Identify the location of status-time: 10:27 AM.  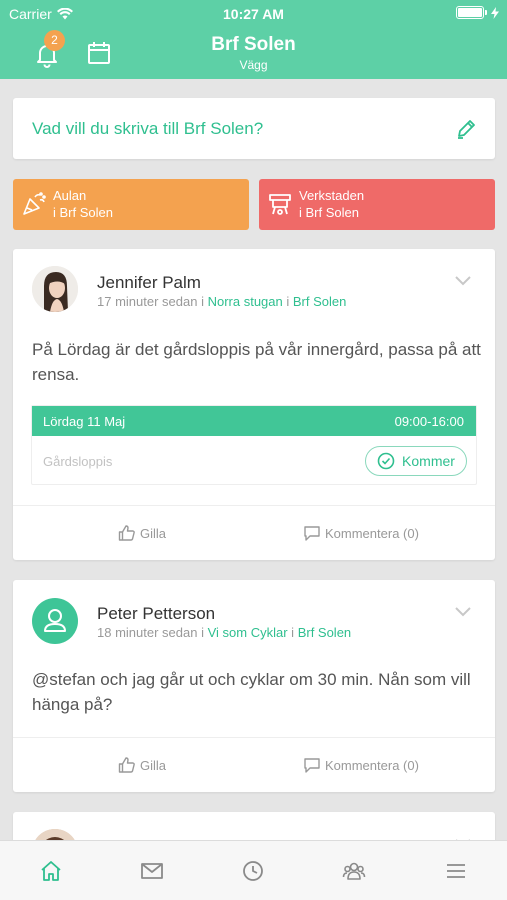
(253, 14).